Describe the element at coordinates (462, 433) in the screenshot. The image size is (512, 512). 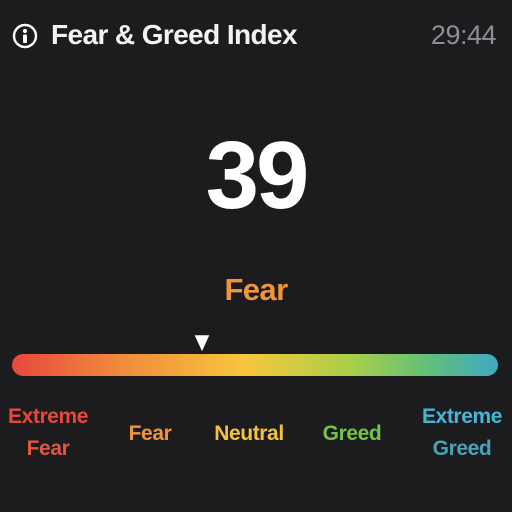
I see `scale-label-extreme-greed: Extreme Greed` at that location.